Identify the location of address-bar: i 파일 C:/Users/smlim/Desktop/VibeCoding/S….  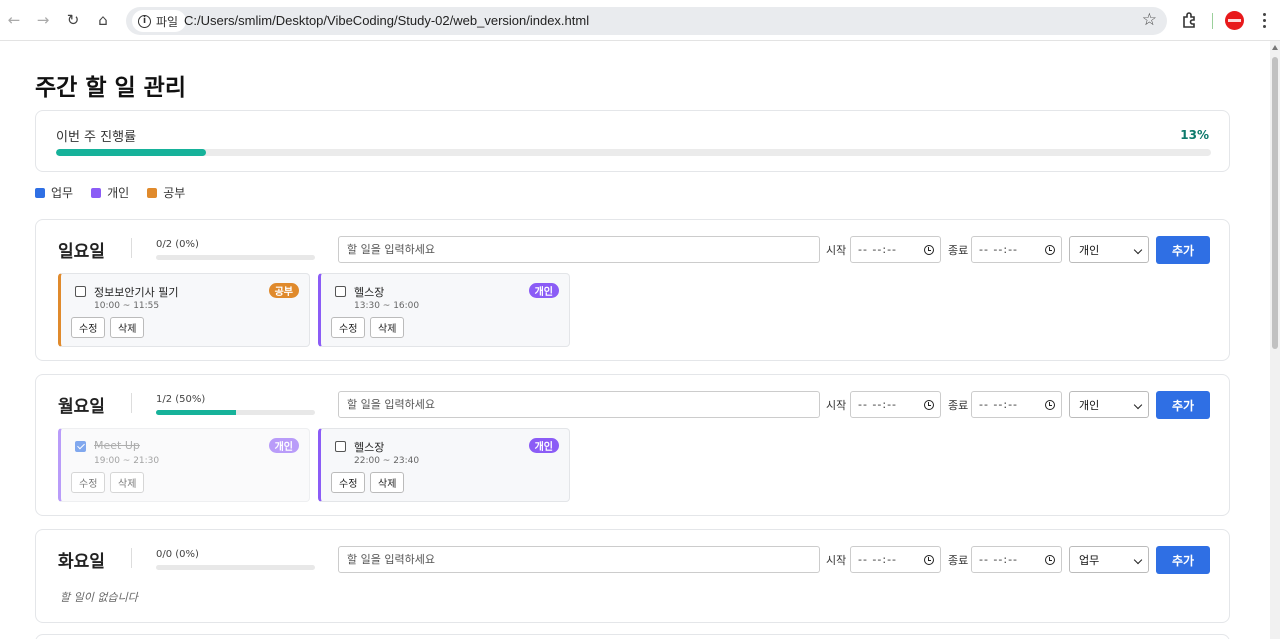
(646, 21).